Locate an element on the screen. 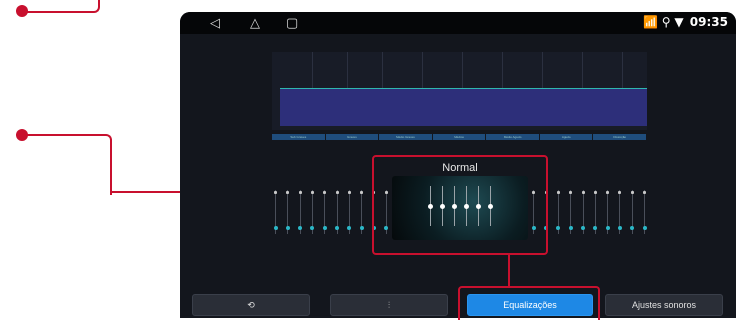  band-header: Médio Agudo is located at coordinates (512, 137).